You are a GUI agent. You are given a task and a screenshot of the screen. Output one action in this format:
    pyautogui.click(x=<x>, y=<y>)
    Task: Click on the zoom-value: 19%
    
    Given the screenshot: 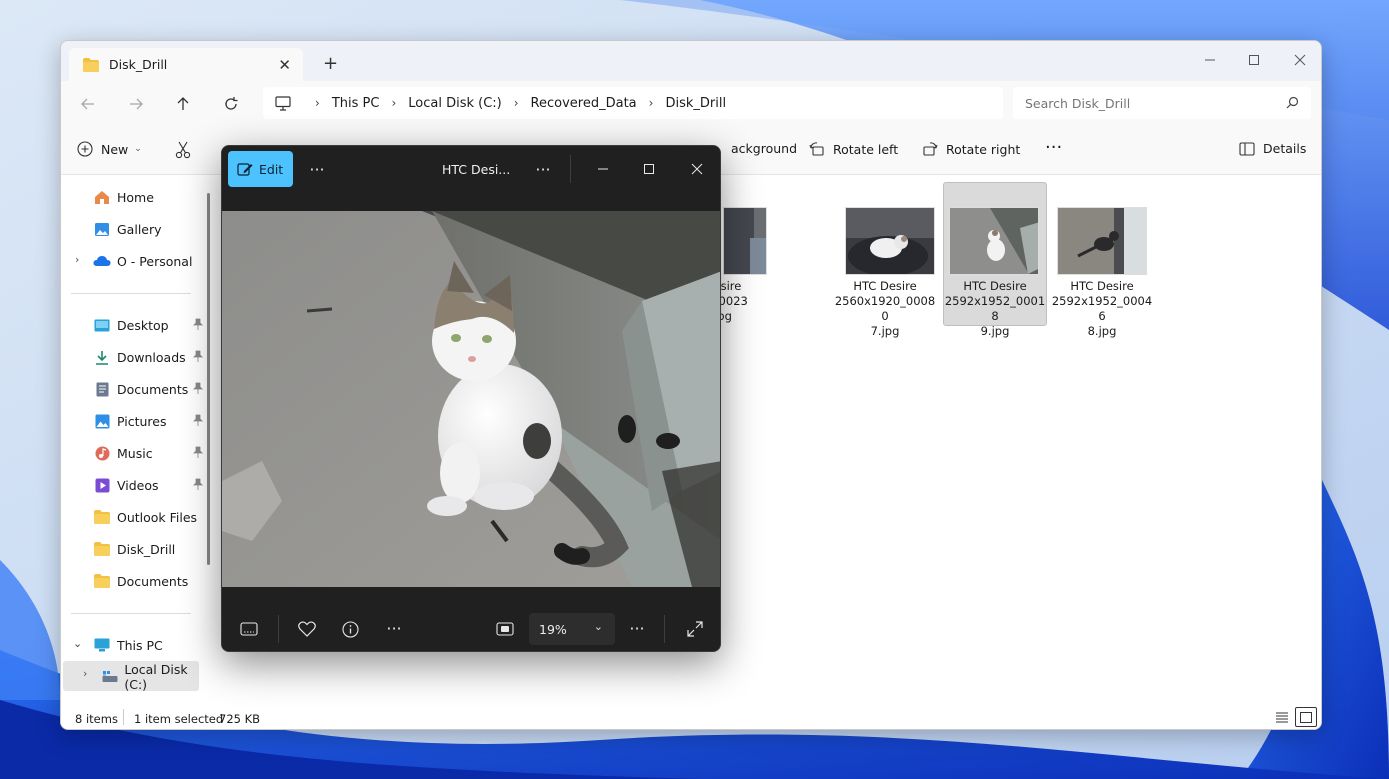 What is the action you would take?
    pyautogui.click(x=553, y=629)
    